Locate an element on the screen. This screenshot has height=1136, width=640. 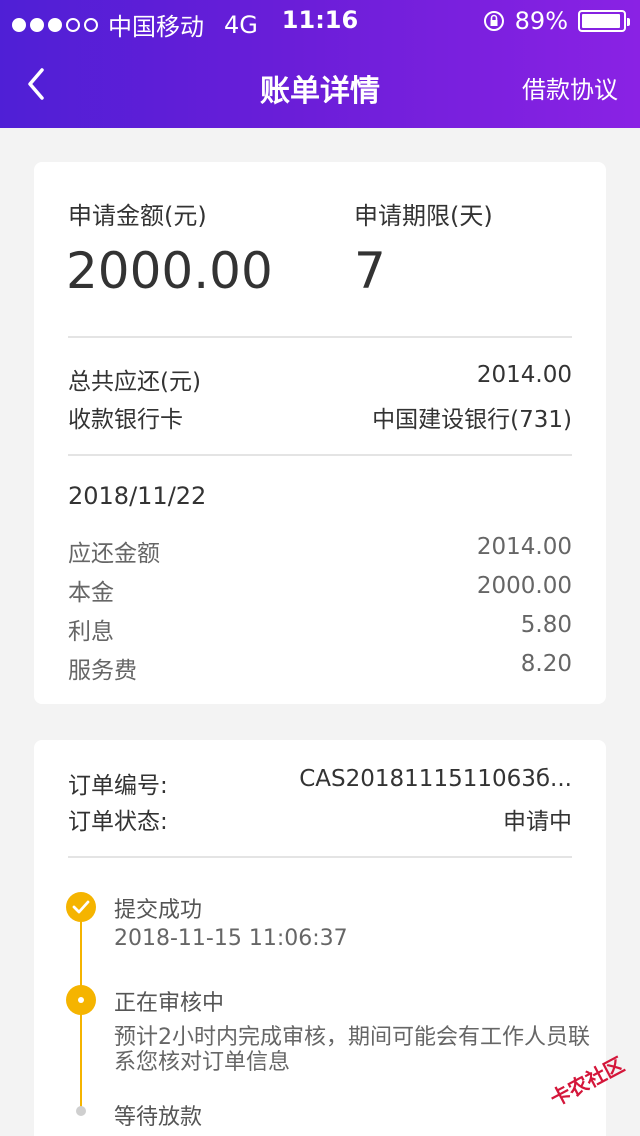
timeline-step-title: 正在审核中 is located at coordinates (169, 1003).